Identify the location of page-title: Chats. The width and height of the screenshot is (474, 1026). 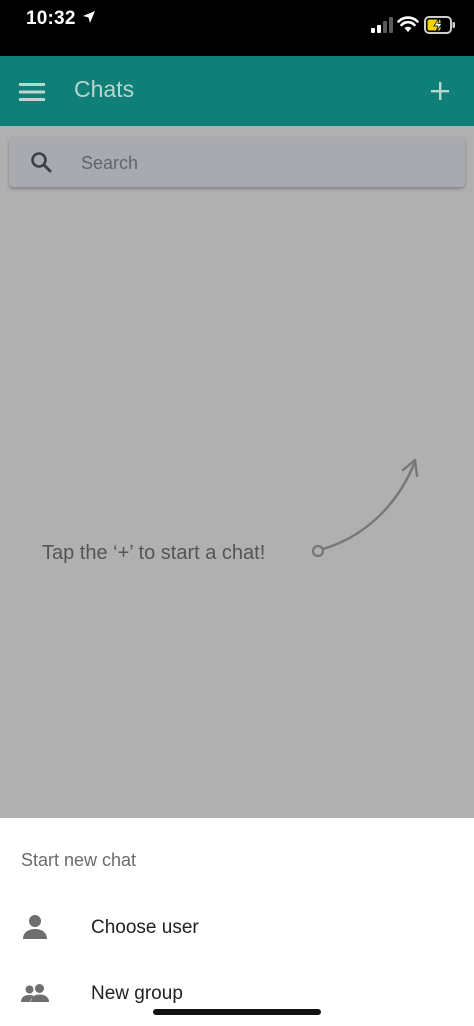
(104, 89).